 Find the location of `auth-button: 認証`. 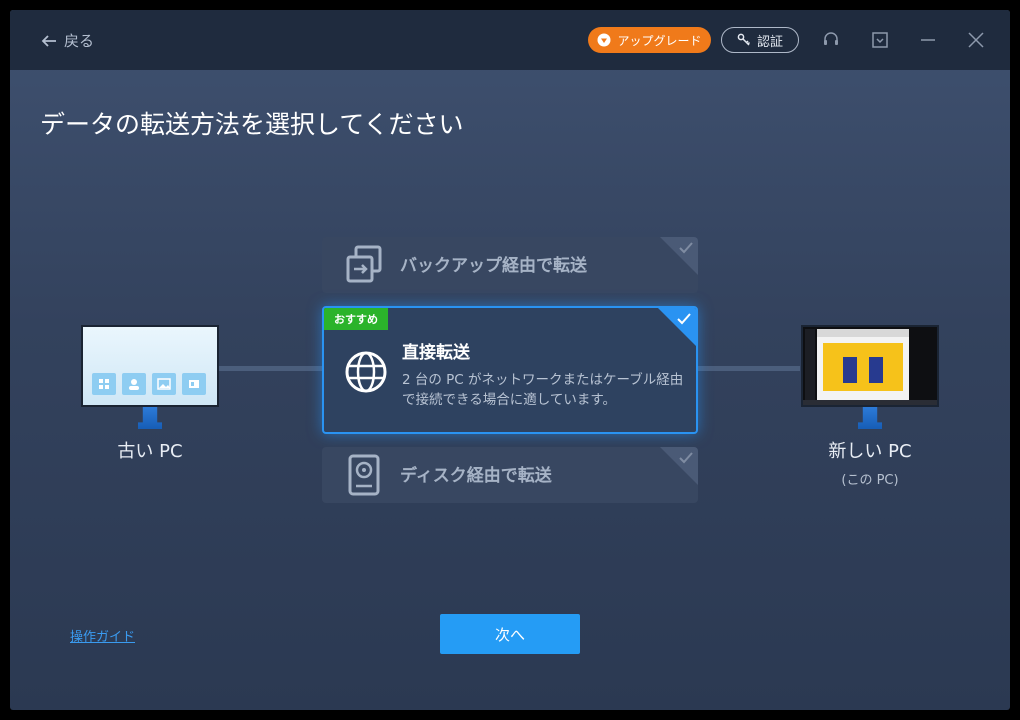

auth-button: 認証 is located at coordinates (760, 40).